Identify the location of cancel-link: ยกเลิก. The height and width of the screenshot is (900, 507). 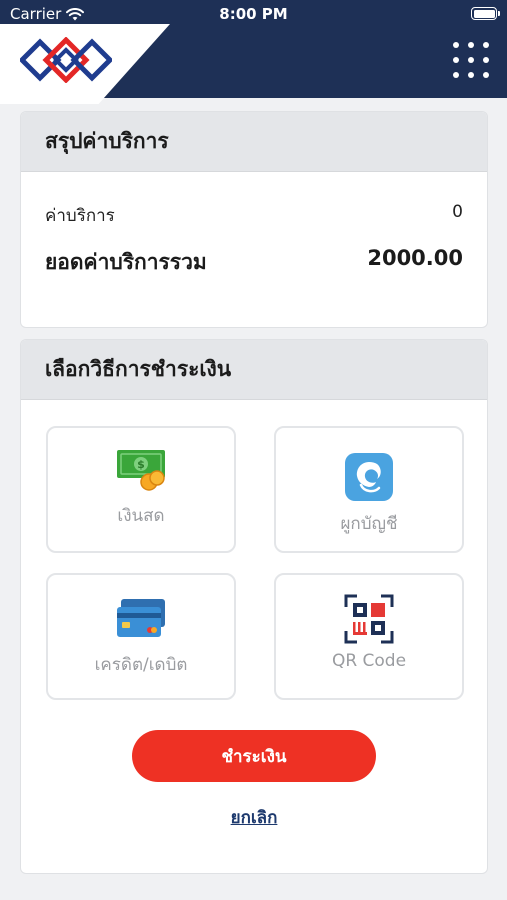
(254, 817).